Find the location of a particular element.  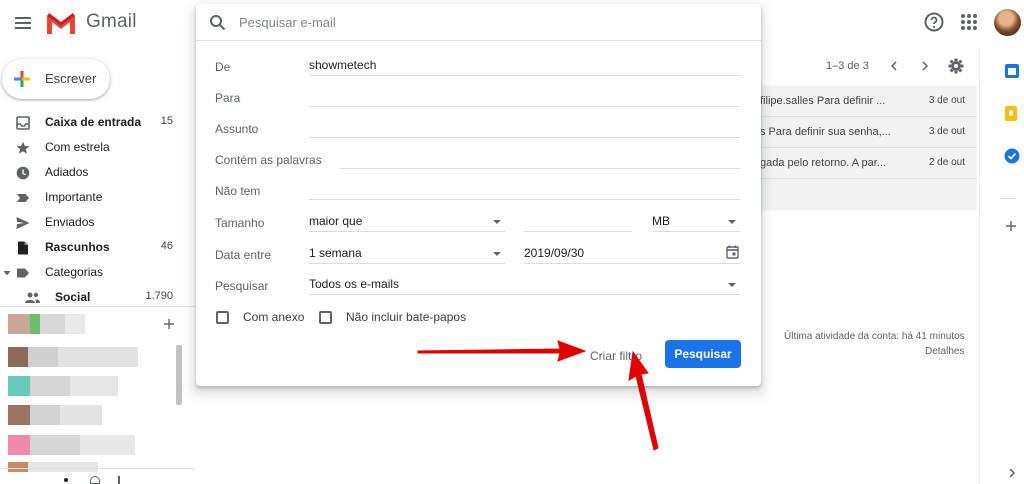

doesnt-have-field is located at coordinates (524, 190).